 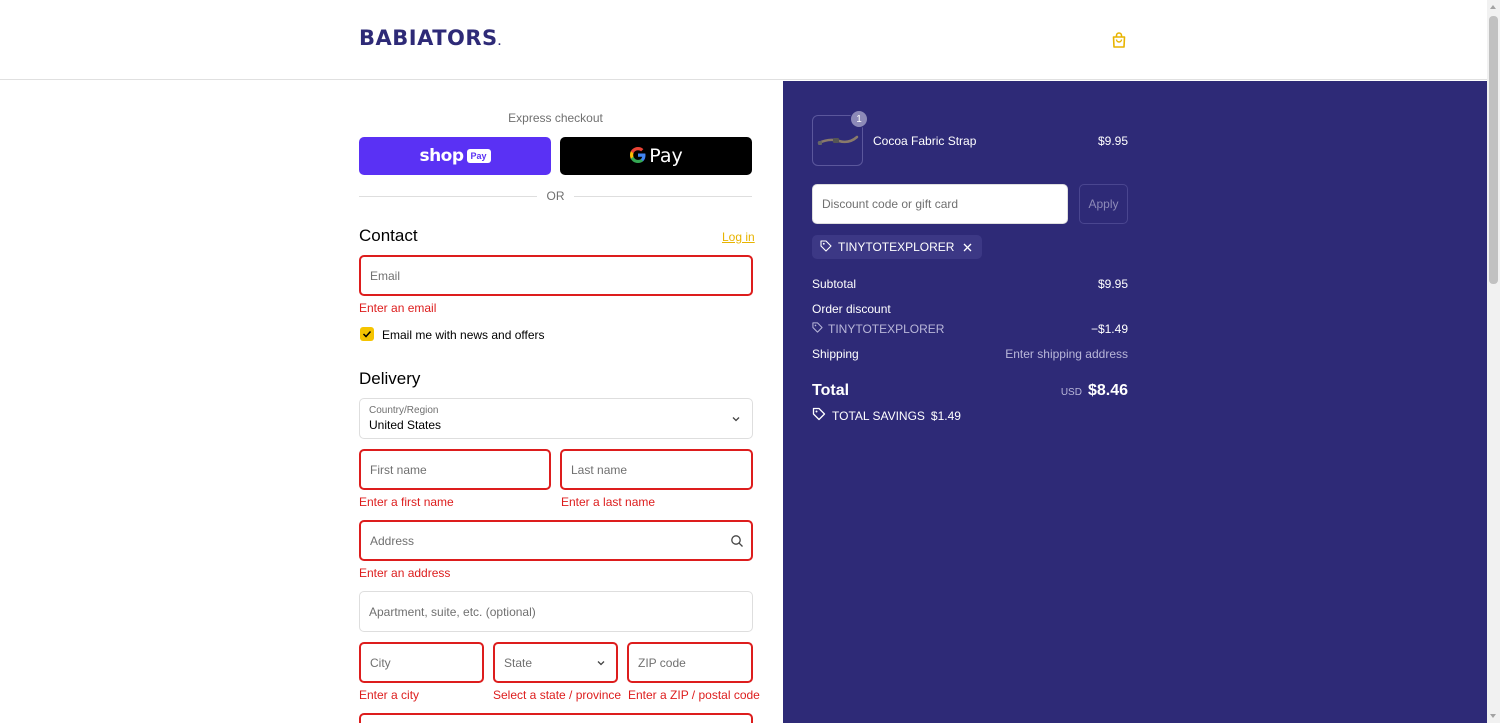 I want to click on shipping-label: Shipping, so click(x=835, y=354).